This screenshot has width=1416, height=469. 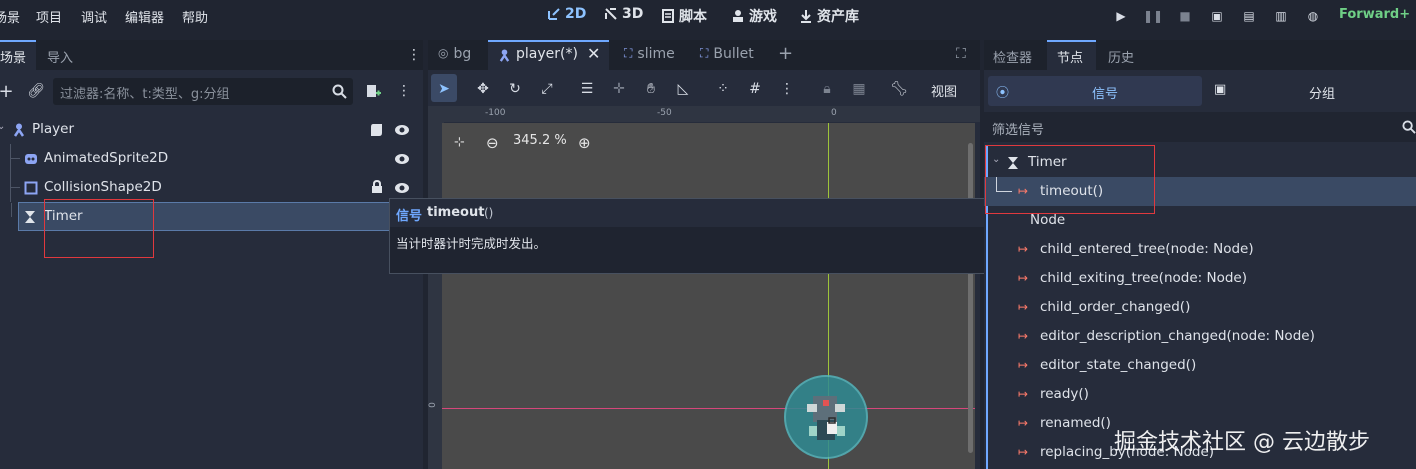 What do you see at coordinates (1121, 55) in the screenshot?
I see `tab-history: 历史` at bounding box center [1121, 55].